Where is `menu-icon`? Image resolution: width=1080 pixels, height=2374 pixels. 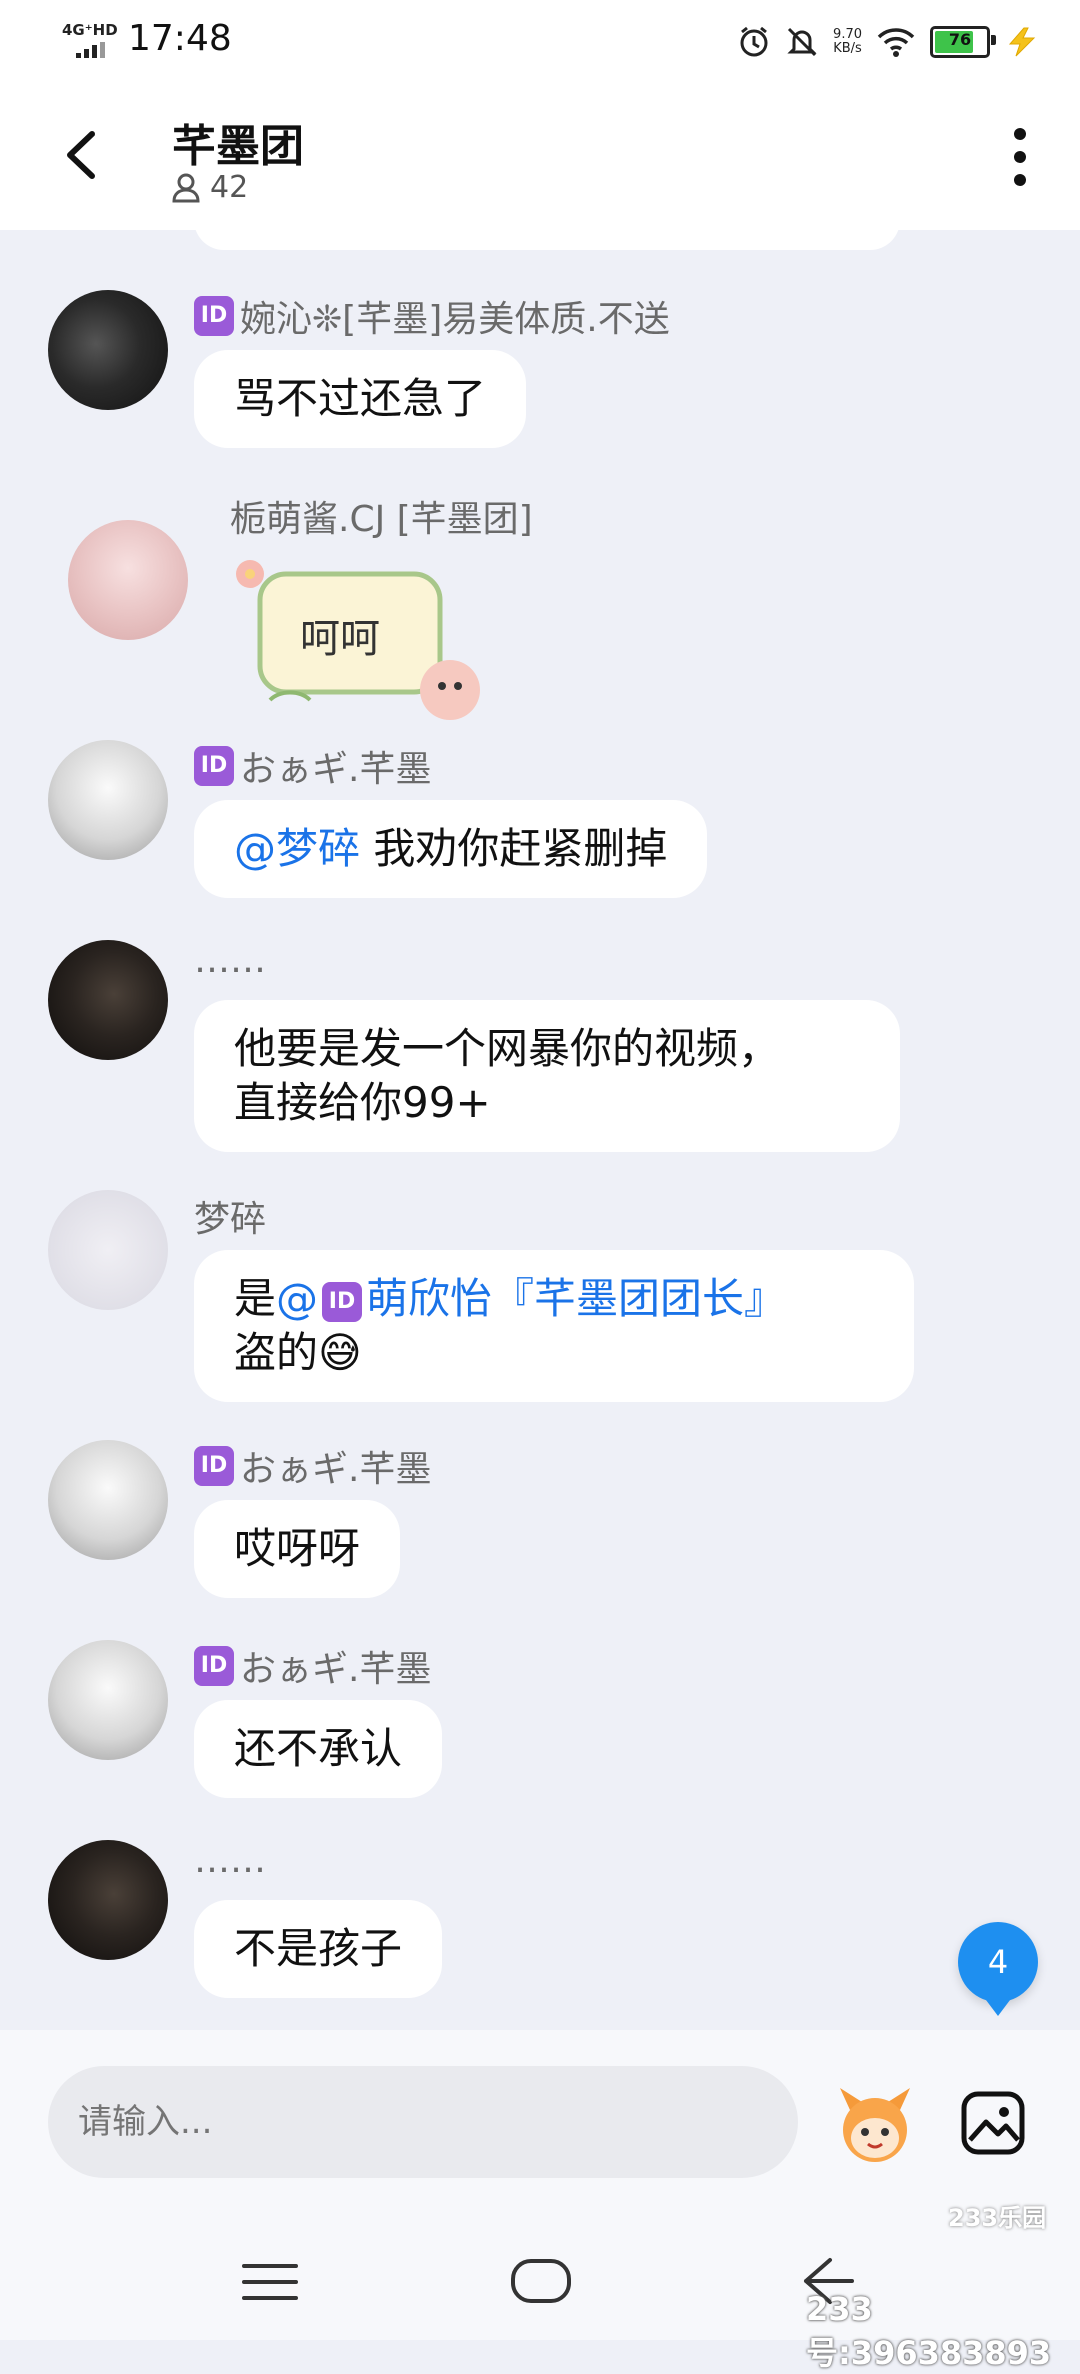 menu-icon is located at coordinates (270, 2282).